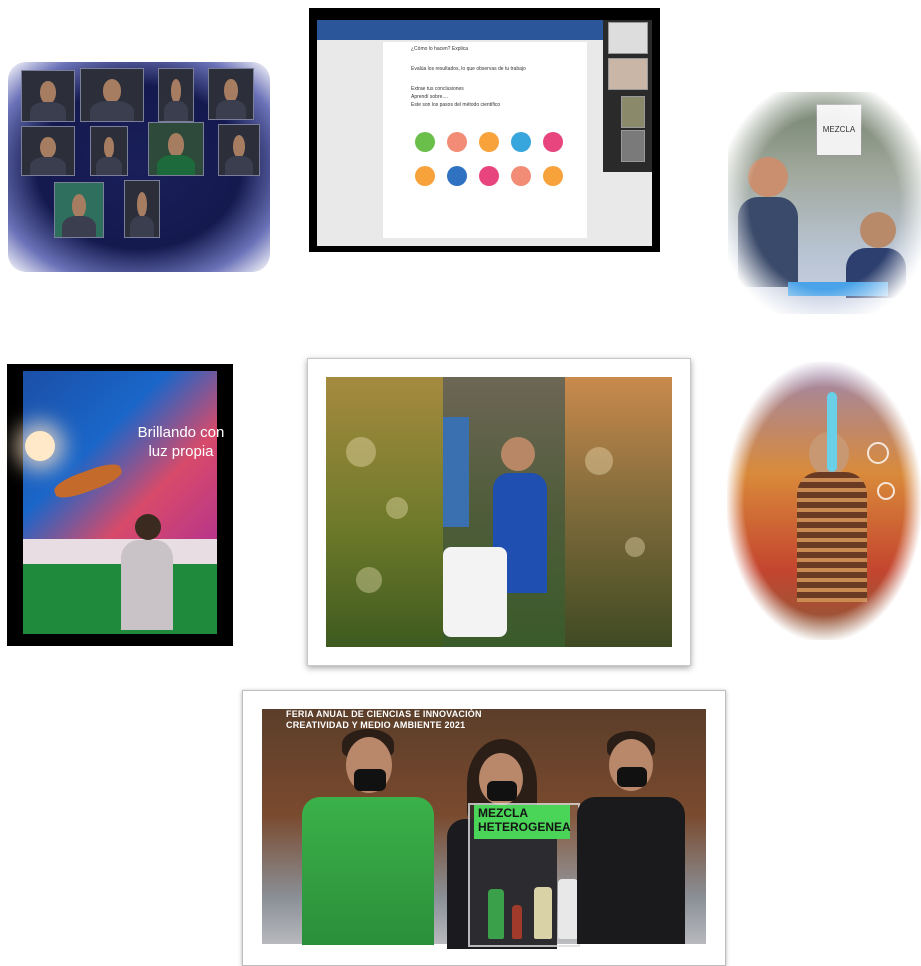 The height and width of the screenshot is (966, 921). I want to click on projector-screen: Brillando con luz propia, so click(123, 455).